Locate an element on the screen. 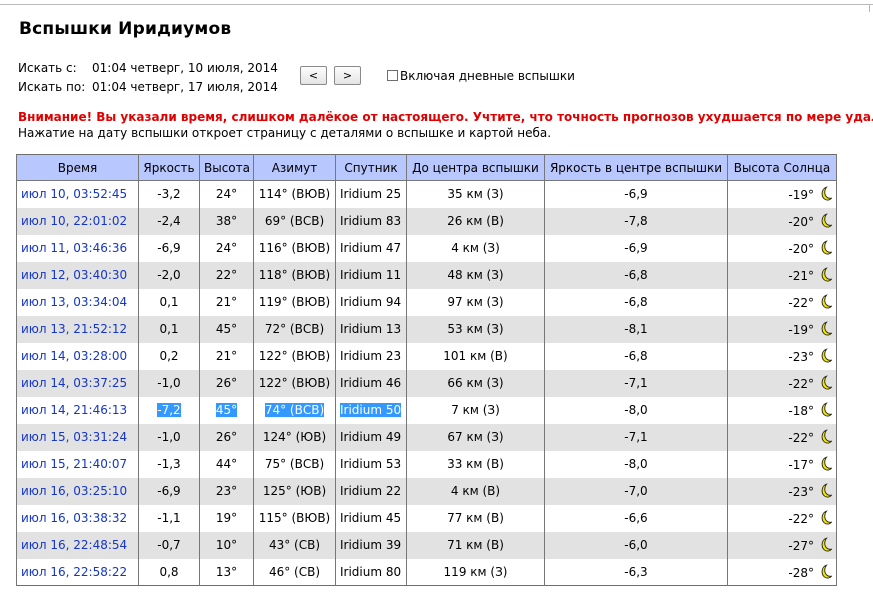 The width and height of the screenshot is (873, 595). cell-text: Iridium 80 is located at coordinates (371, 571).